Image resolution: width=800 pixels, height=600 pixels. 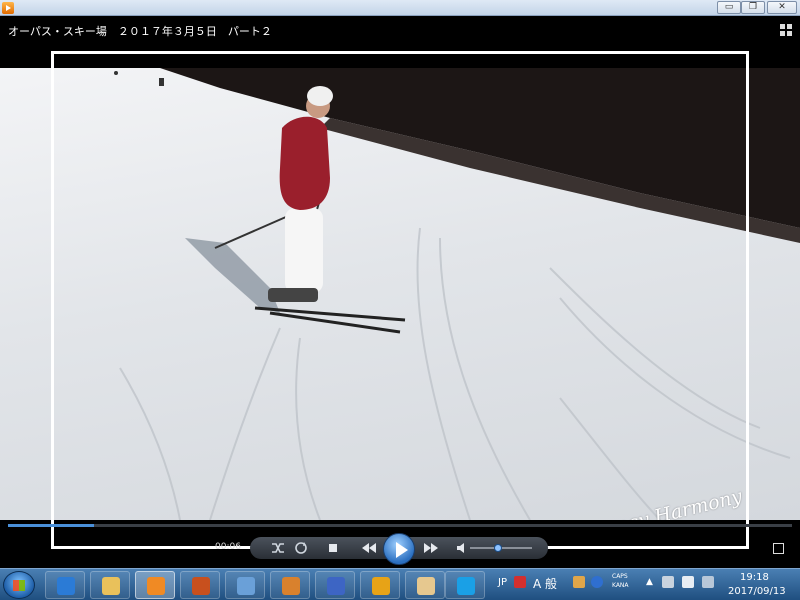 What do you see at coordinates (545, 583) in the screenshot?
I see `ime-mode: A 般` at bounding box center [545, 583].